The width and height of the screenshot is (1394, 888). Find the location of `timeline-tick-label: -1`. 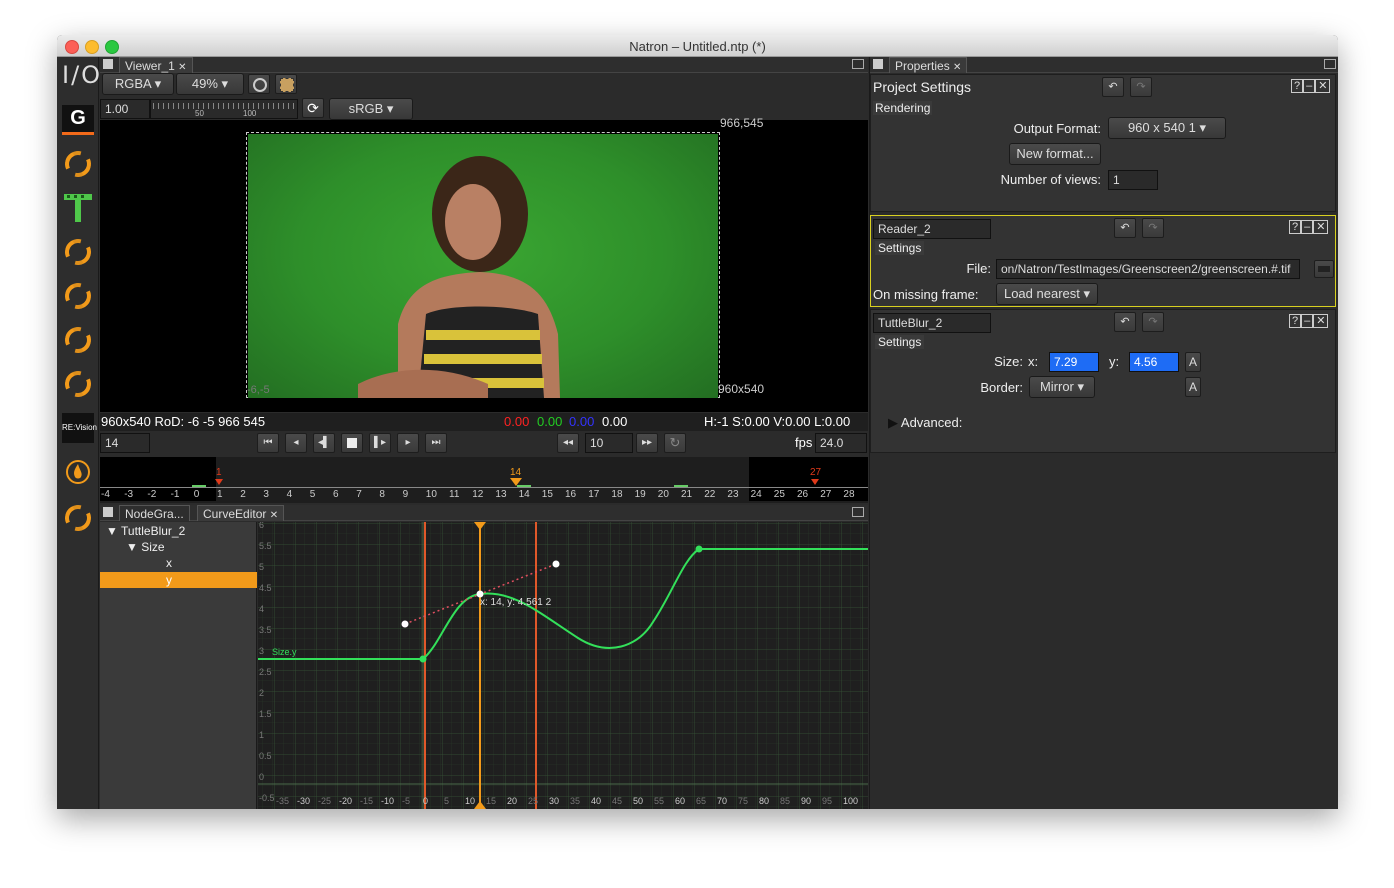

timeline-tick-label: -1 is located at coordinates (175, 494).